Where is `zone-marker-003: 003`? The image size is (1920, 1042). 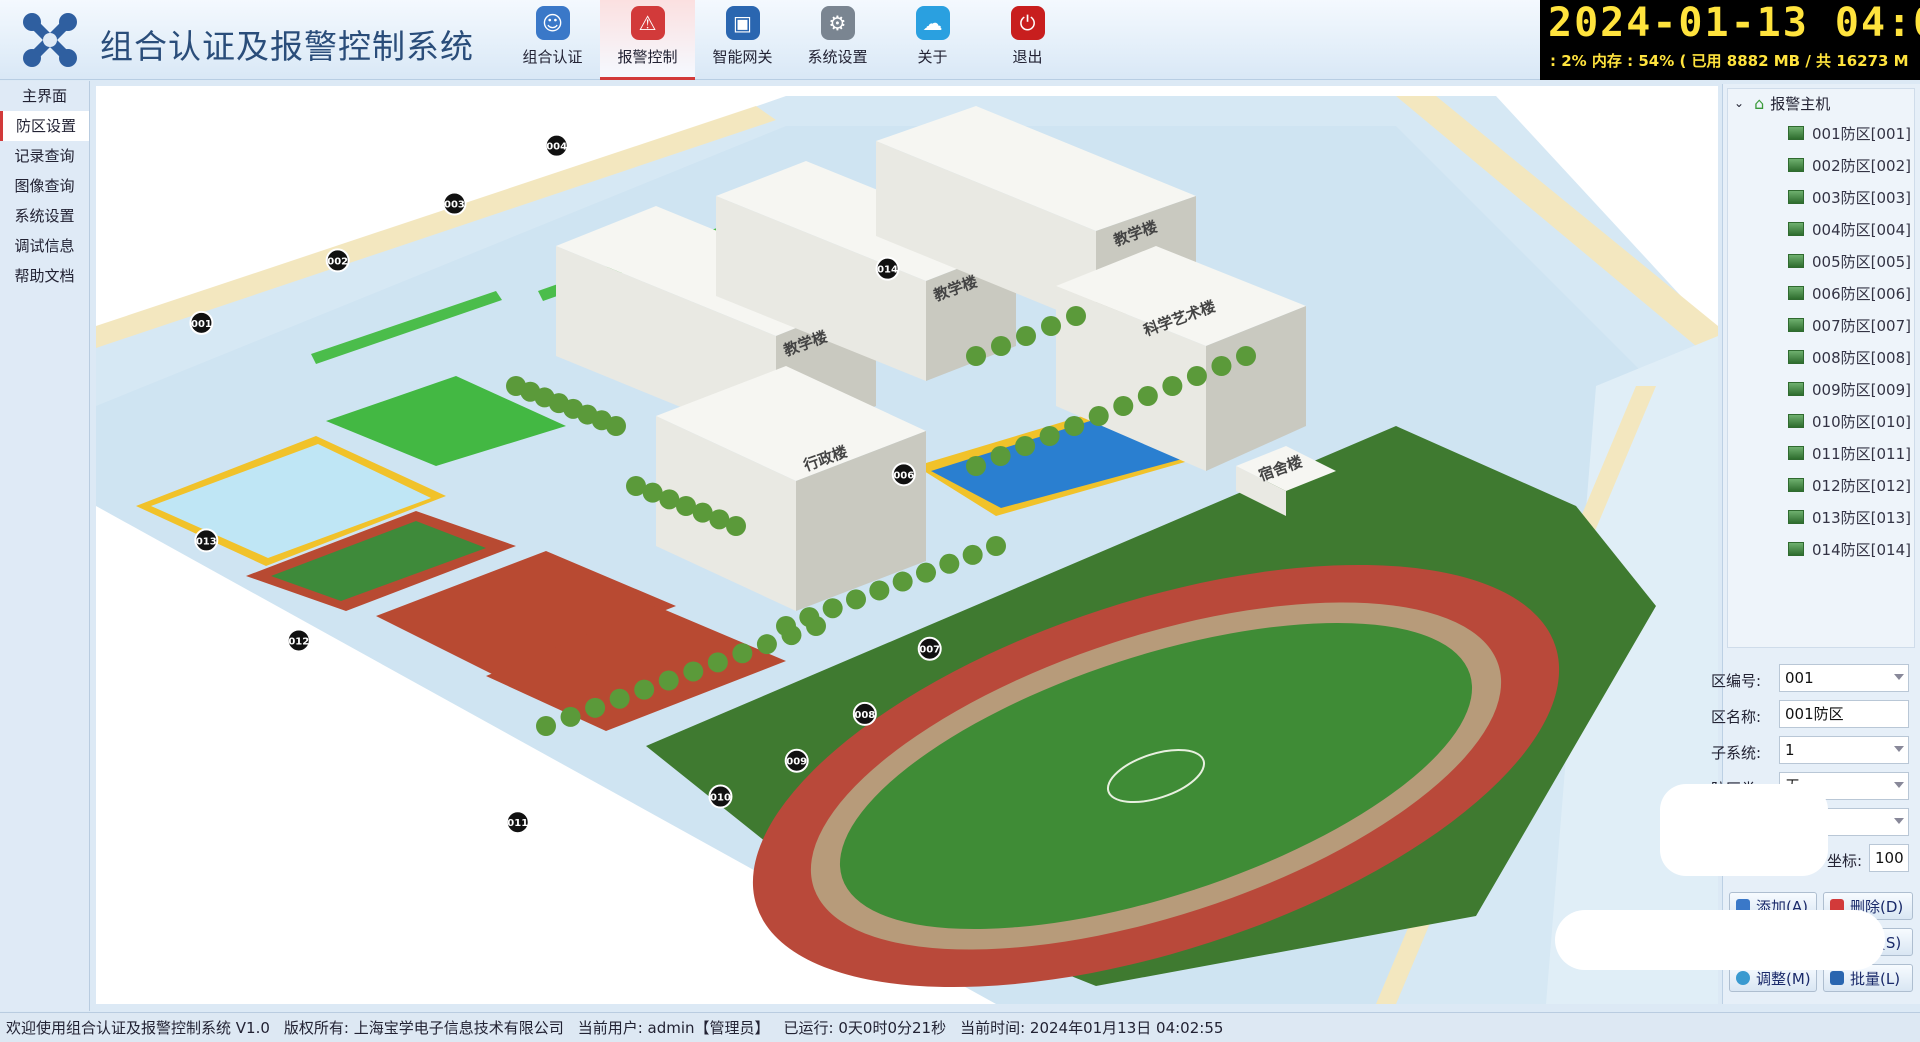 zone-marker-003: 003 is located at coordinates (454, 203).